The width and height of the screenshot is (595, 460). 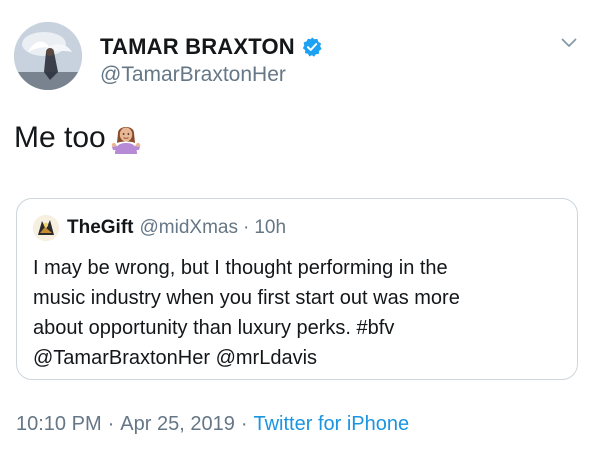 I want to click on verified-badge-icon, so click(x=312, y=47).